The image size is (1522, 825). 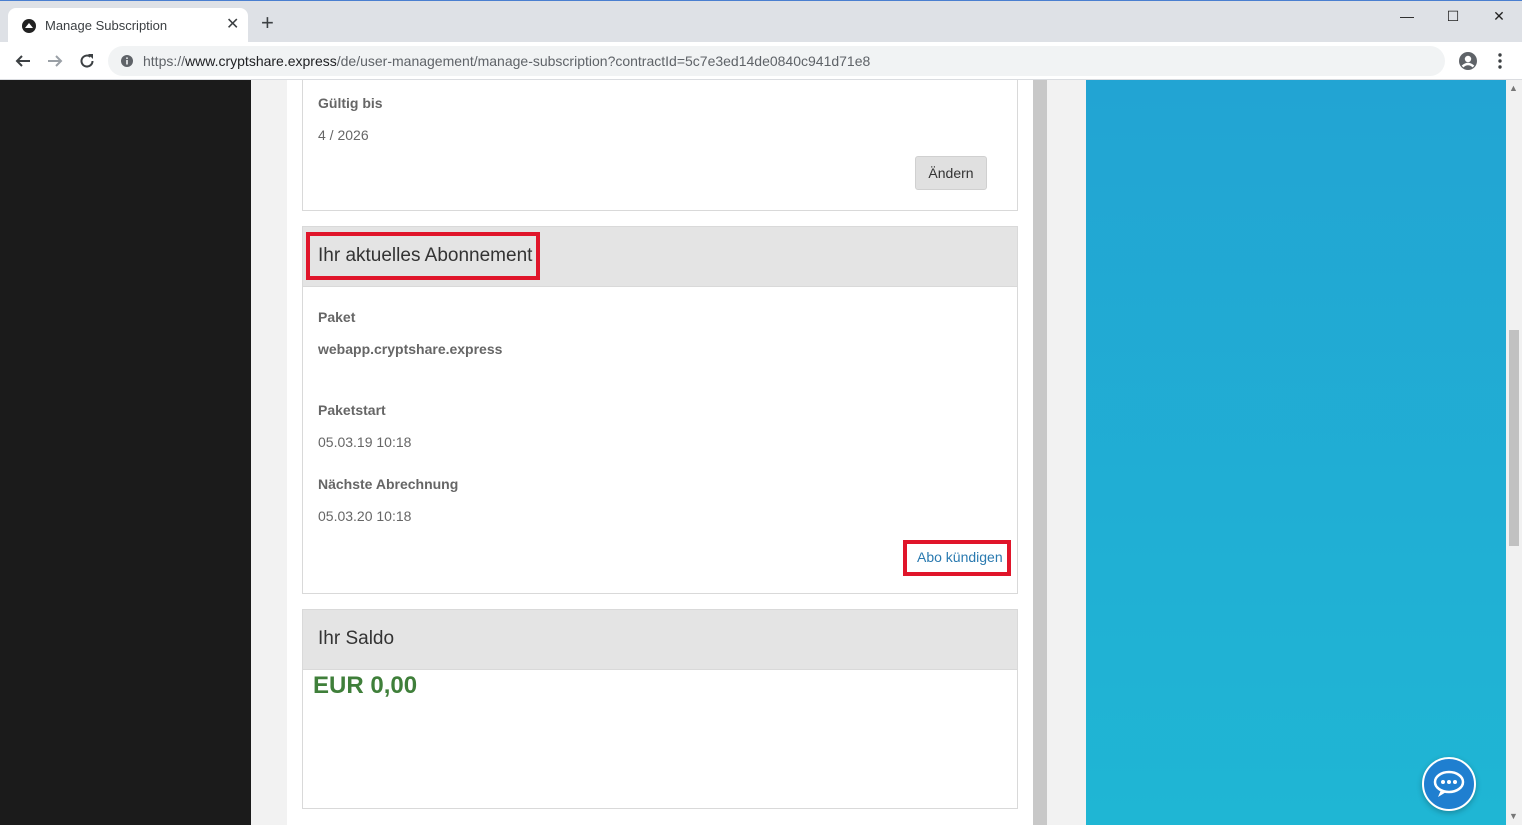 What do you see at coordinates (352, 410) in the screenshot?
I see `package-start-label: Paketstart` at bounding box center [352, 410].